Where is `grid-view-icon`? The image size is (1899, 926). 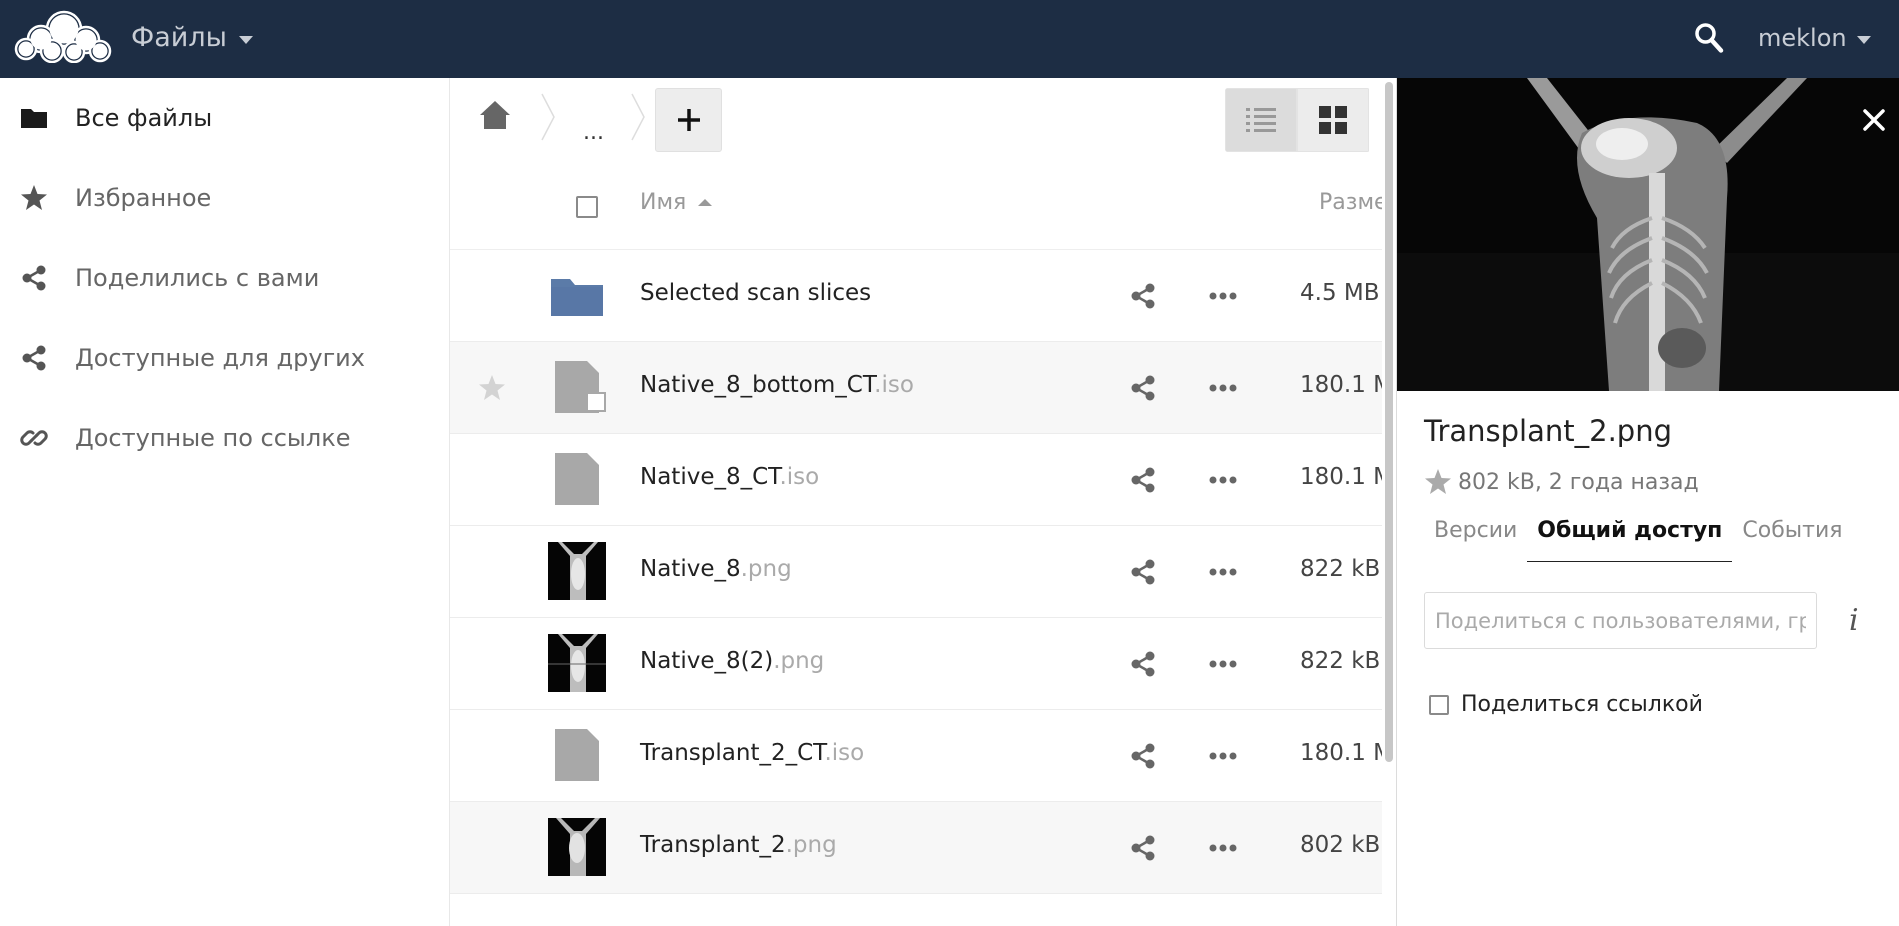 grid-view-icon is located at coordinates (1333, 120).